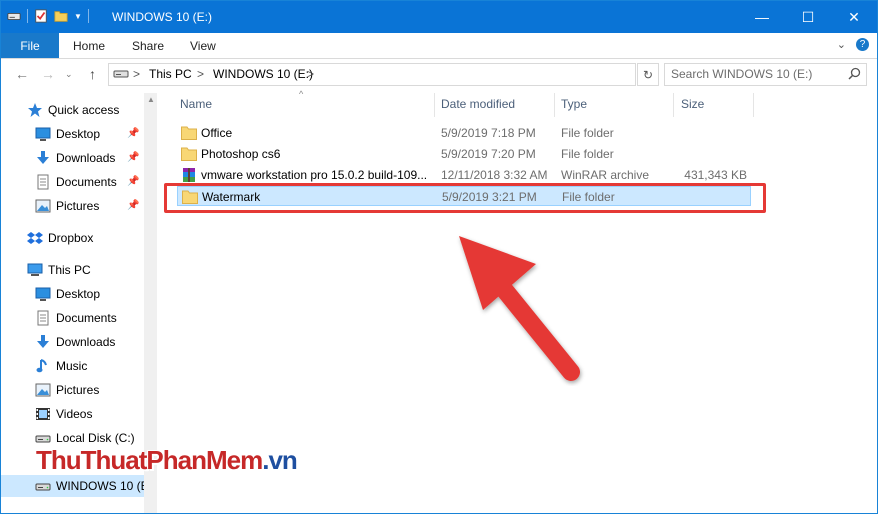 Image resolution: width=878 pixels, height=514 pixels. I want to click on column-header-type: Type, so click(574, 104).